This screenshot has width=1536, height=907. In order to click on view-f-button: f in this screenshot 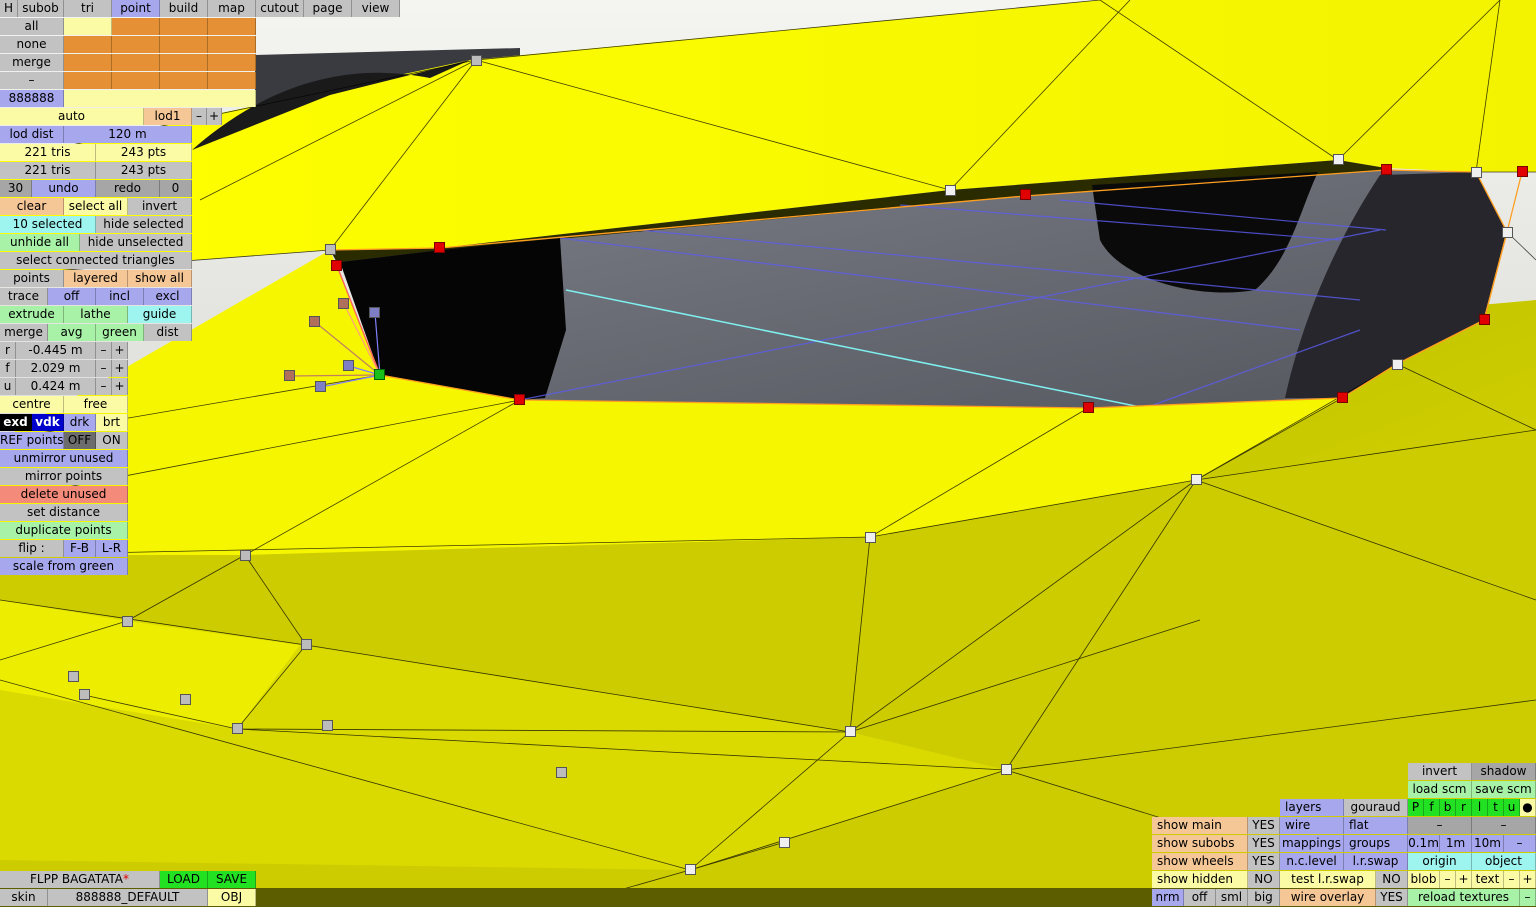, I will do `click(1432, 807)`.